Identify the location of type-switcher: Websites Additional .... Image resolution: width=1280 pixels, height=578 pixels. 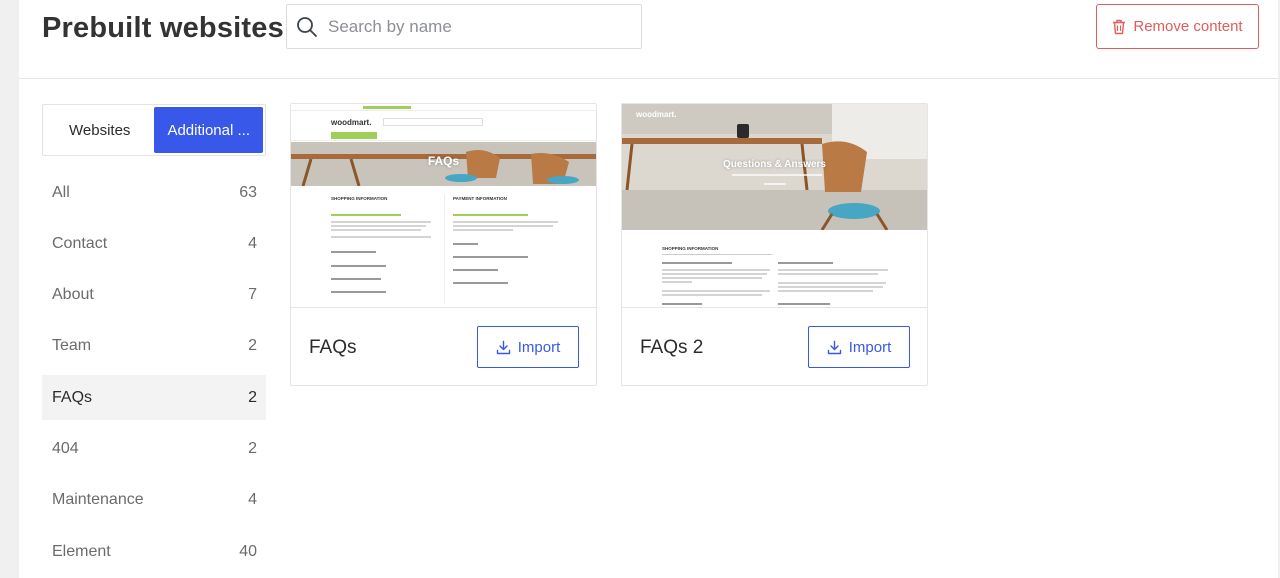
(154, 130).